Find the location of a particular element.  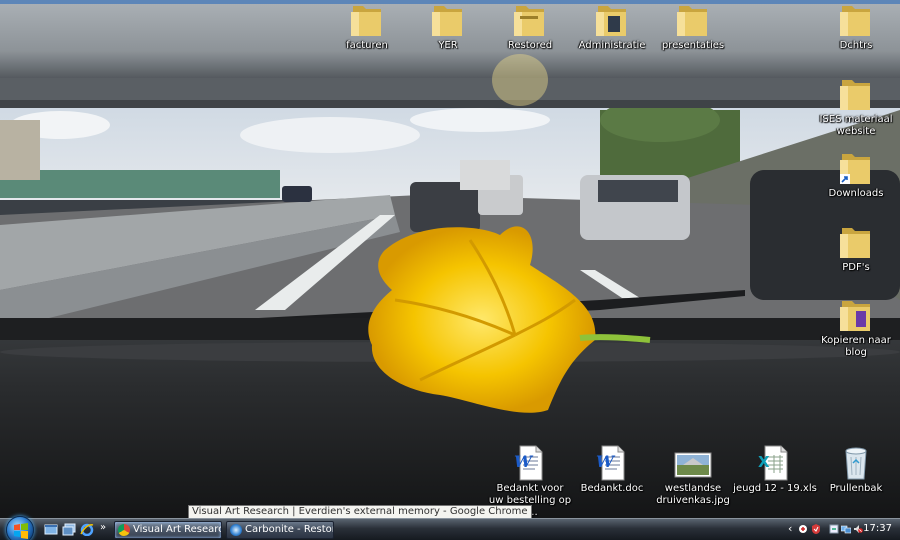

folder-dchtrs: Dchtrs is located at coordinates (856, 27).